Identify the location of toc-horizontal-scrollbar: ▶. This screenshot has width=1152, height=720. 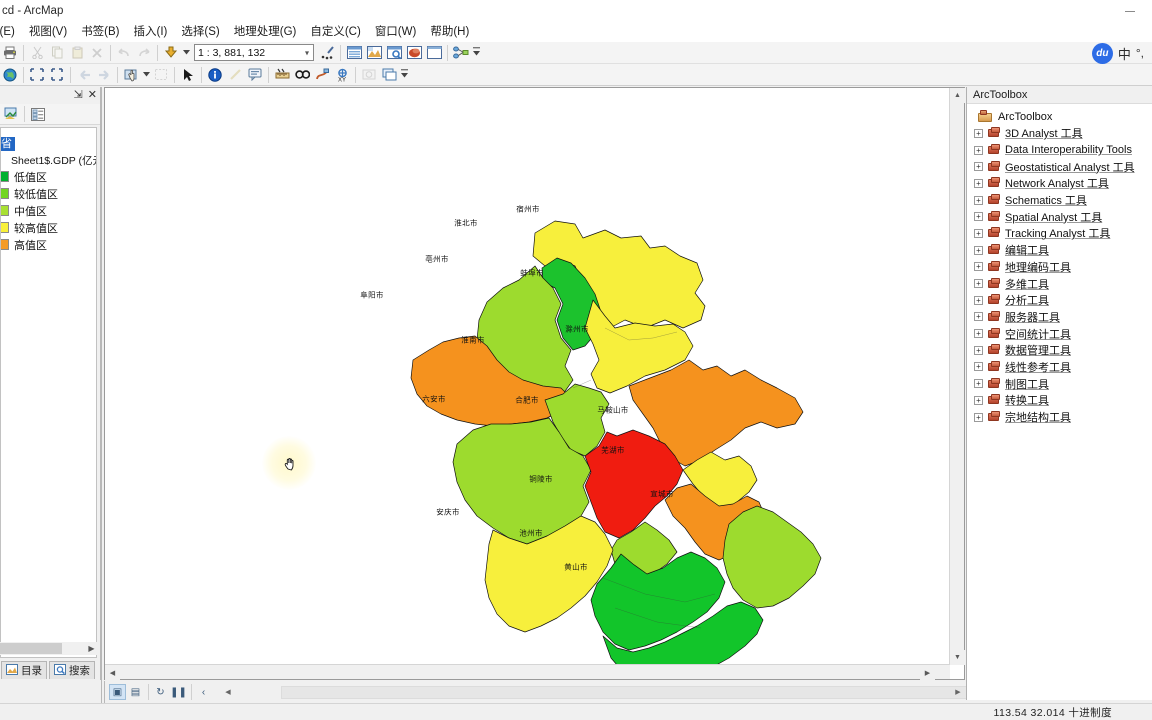
(49, 648).